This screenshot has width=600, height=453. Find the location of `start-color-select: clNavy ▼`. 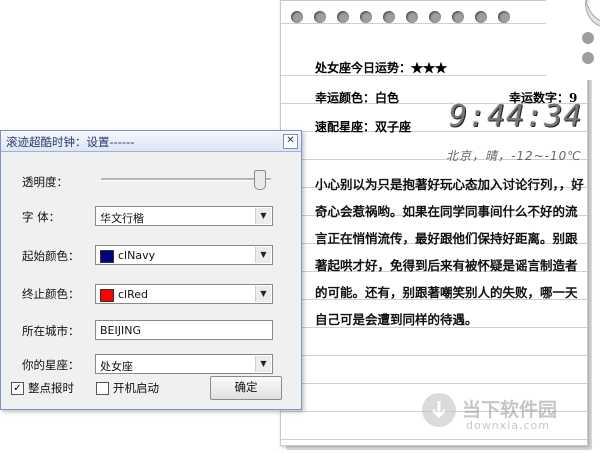

start-color-select: clNavy ▼ is located at coordinates (184, 255).